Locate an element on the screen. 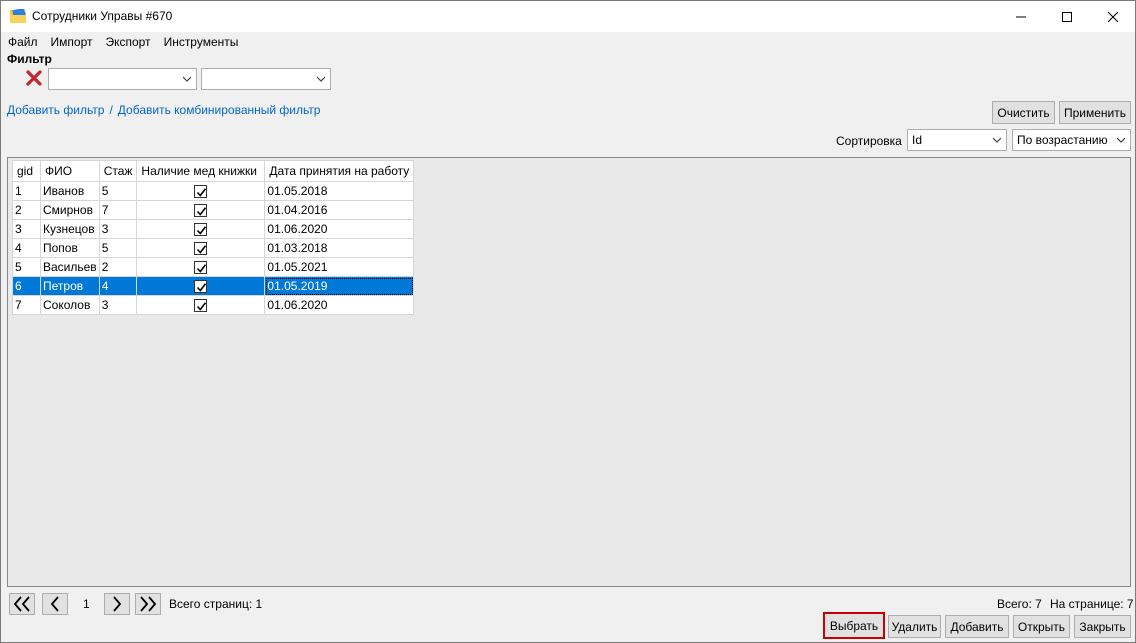 The image size is (1136, 643). cell-gid: 2 is located at coordinates (26, 210).